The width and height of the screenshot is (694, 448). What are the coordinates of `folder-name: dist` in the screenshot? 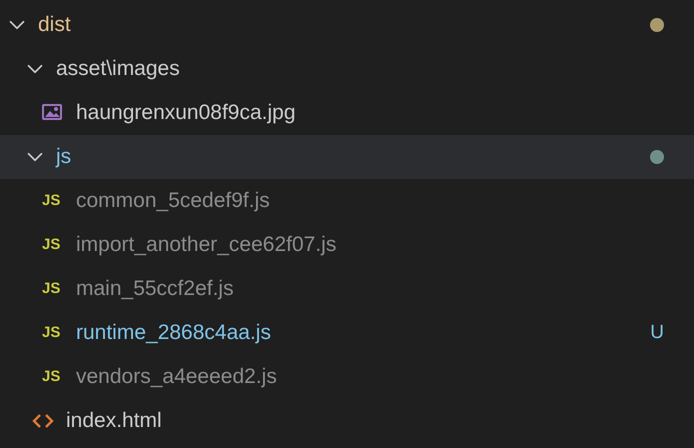 It's located at (54, 25).